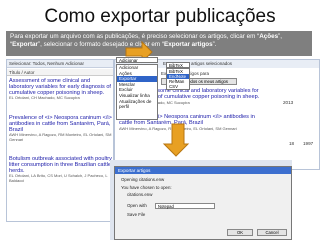 This screenshot has height=240, width=320. Describe the element at coordinates (143, 179) in the screenshot. I see `dialog-file-title: Opening citations.enw` at that location.